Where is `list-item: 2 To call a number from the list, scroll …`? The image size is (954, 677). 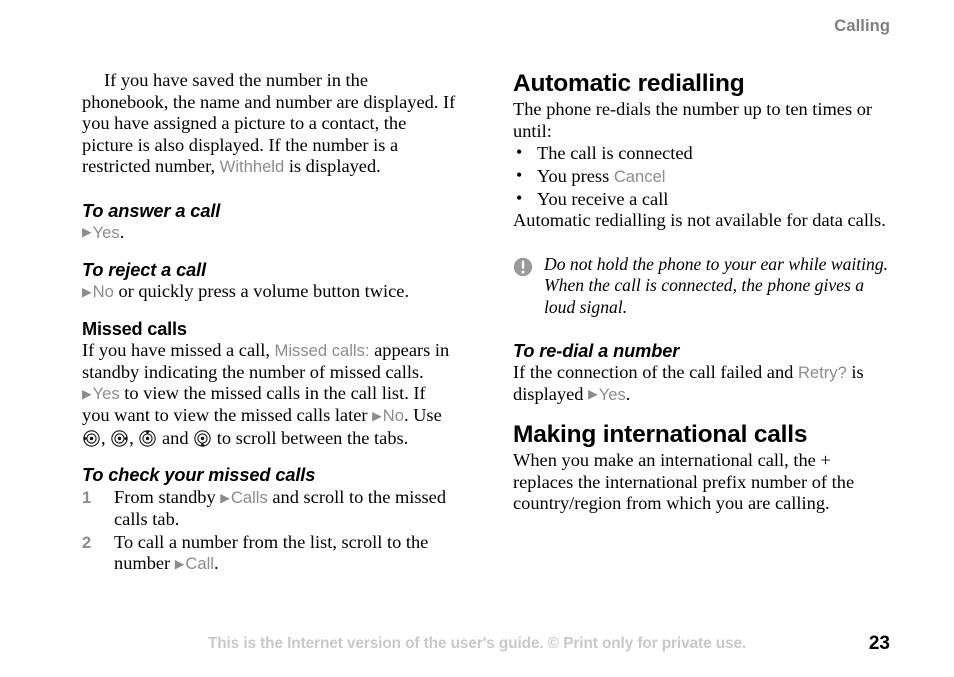 list-item: 2 To call a number from the list, scroll … is located at coordinates (269, 554).